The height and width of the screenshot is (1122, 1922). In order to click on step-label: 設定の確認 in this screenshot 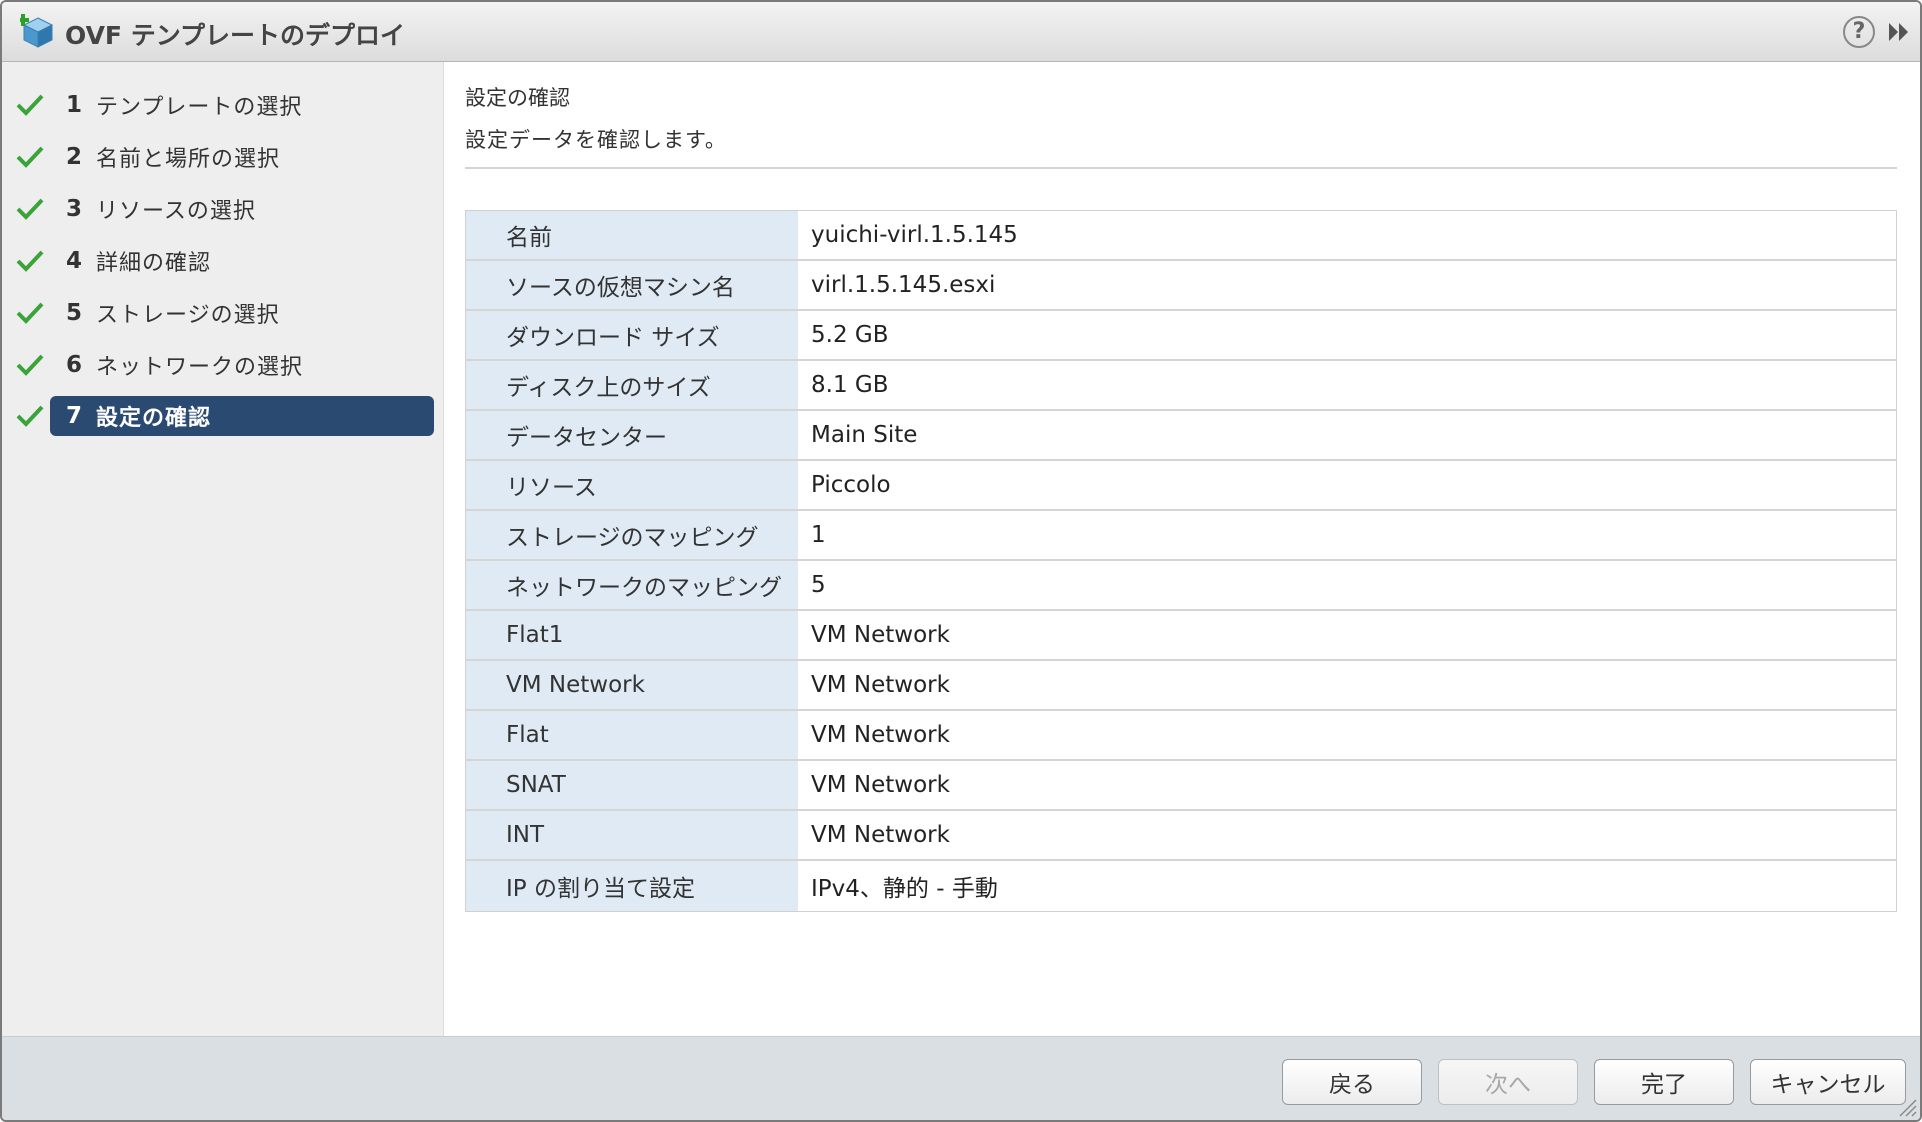, I will do `click(154, 418)`.